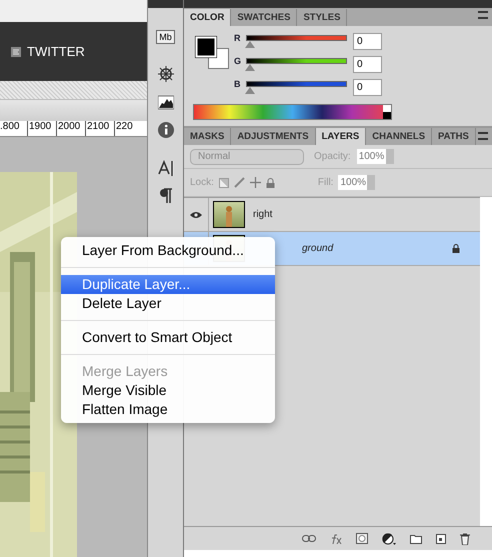 Image resolution: width=492 pixels, height=557 pixels. Describe the element at coordinates (353, 182) in the screenshot. I see `fill-field: 100%` at that location.